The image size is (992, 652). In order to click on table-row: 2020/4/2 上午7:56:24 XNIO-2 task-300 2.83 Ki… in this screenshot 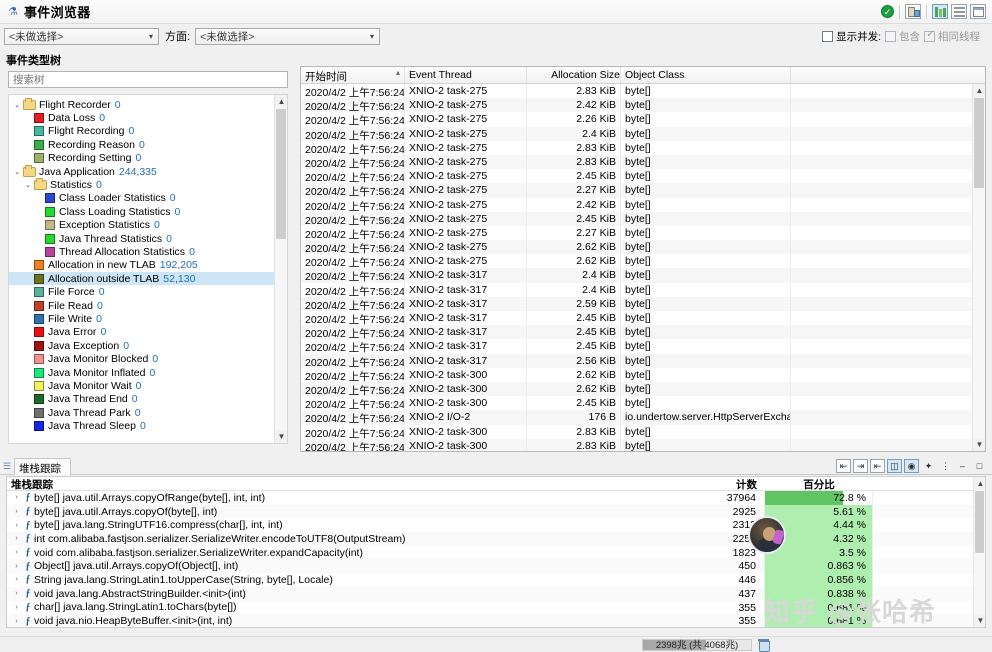, I will do `click(643, 431)`.